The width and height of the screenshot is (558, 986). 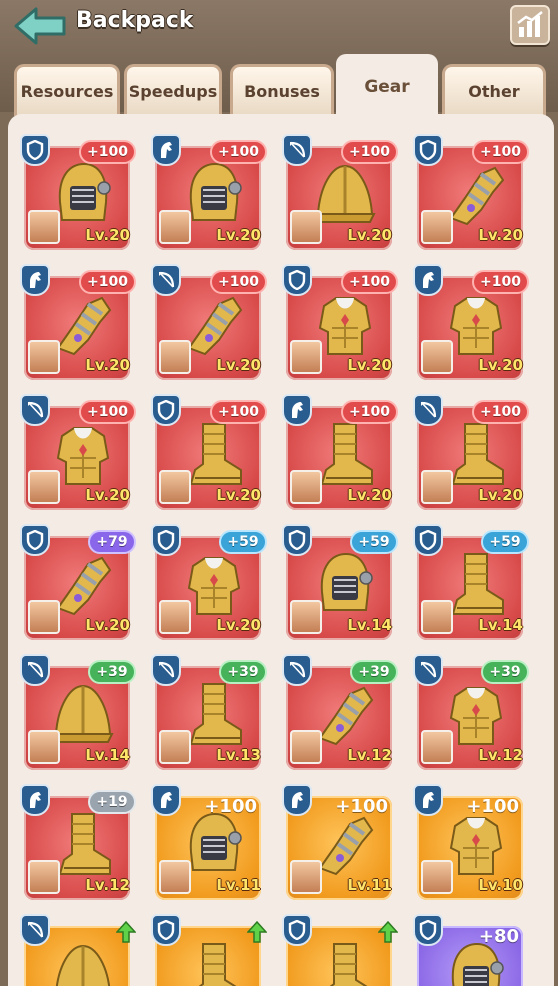 What do you see at coordinates (83, 962) in the screenshot?
I see `hat-icon` at bounding box center [83, 962].